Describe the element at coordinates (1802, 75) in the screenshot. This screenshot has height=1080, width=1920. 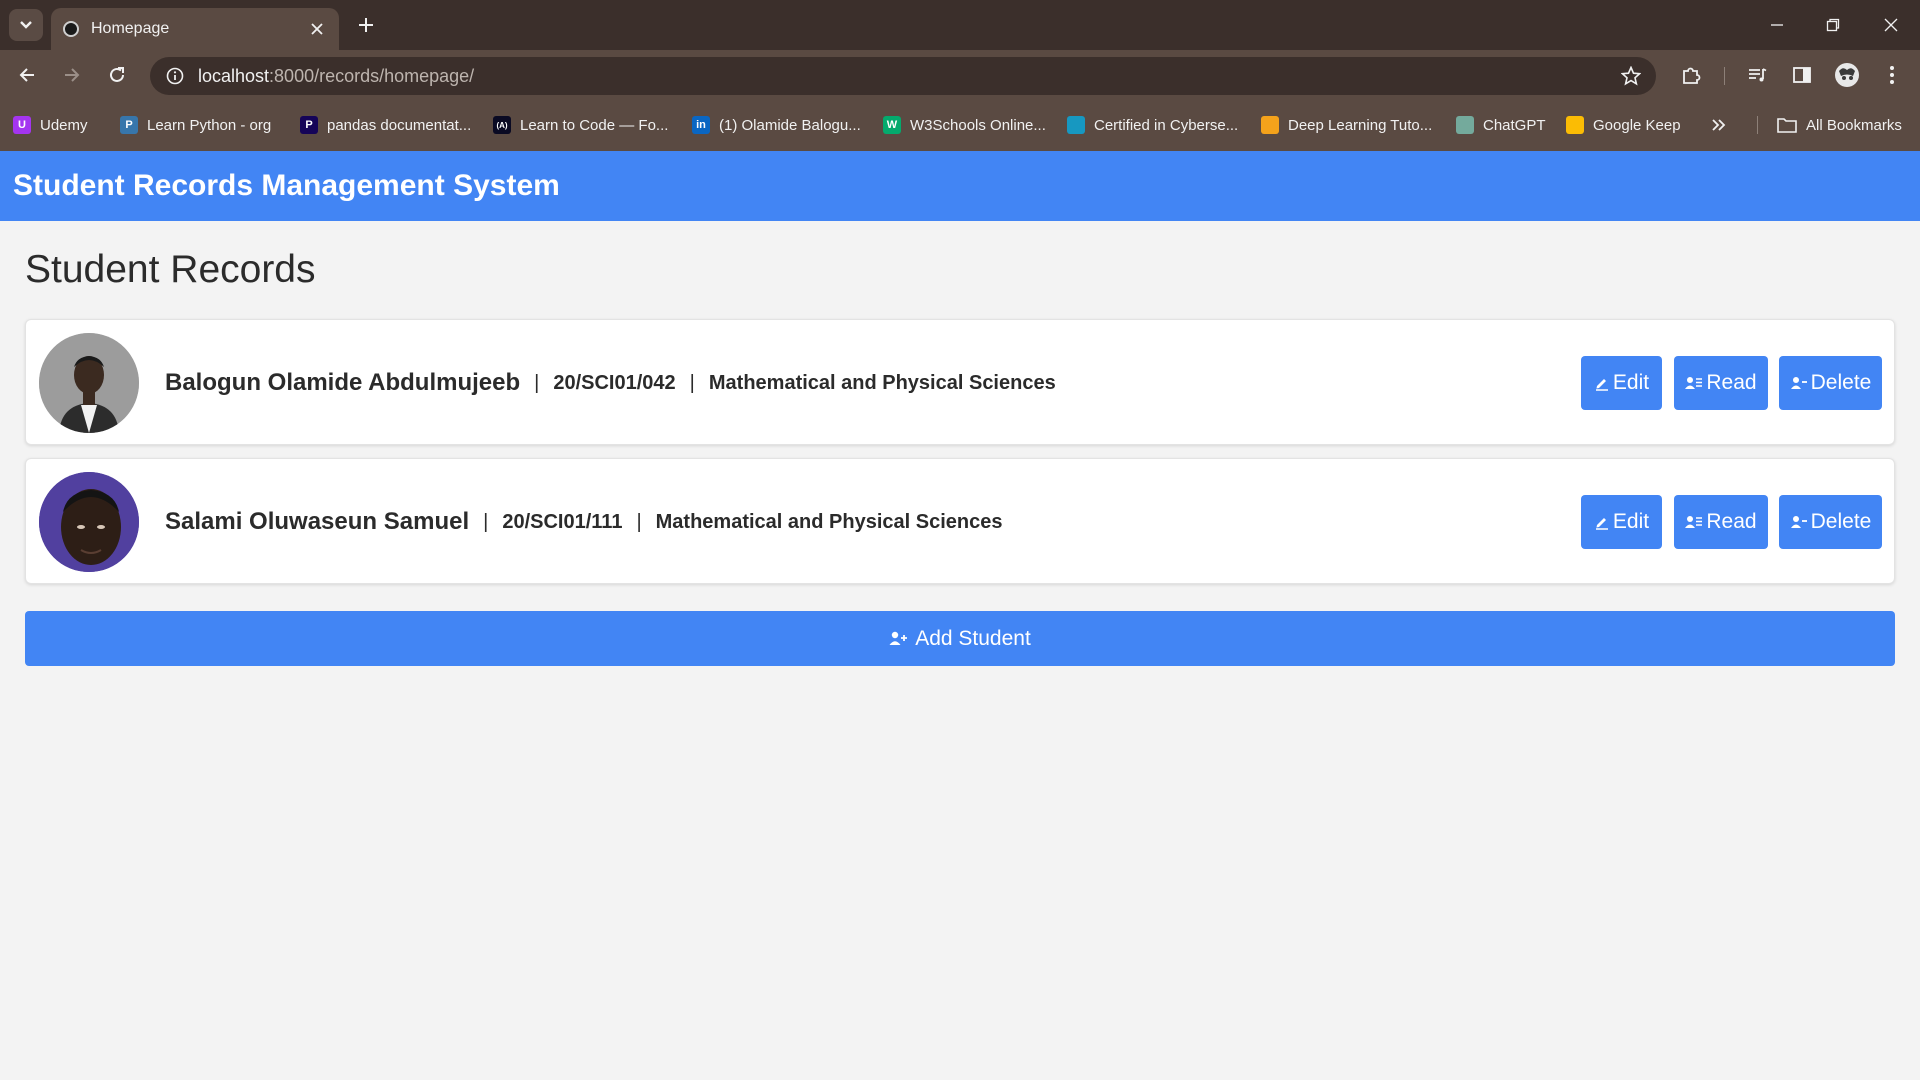
I see `side-panel-icon` at that location.